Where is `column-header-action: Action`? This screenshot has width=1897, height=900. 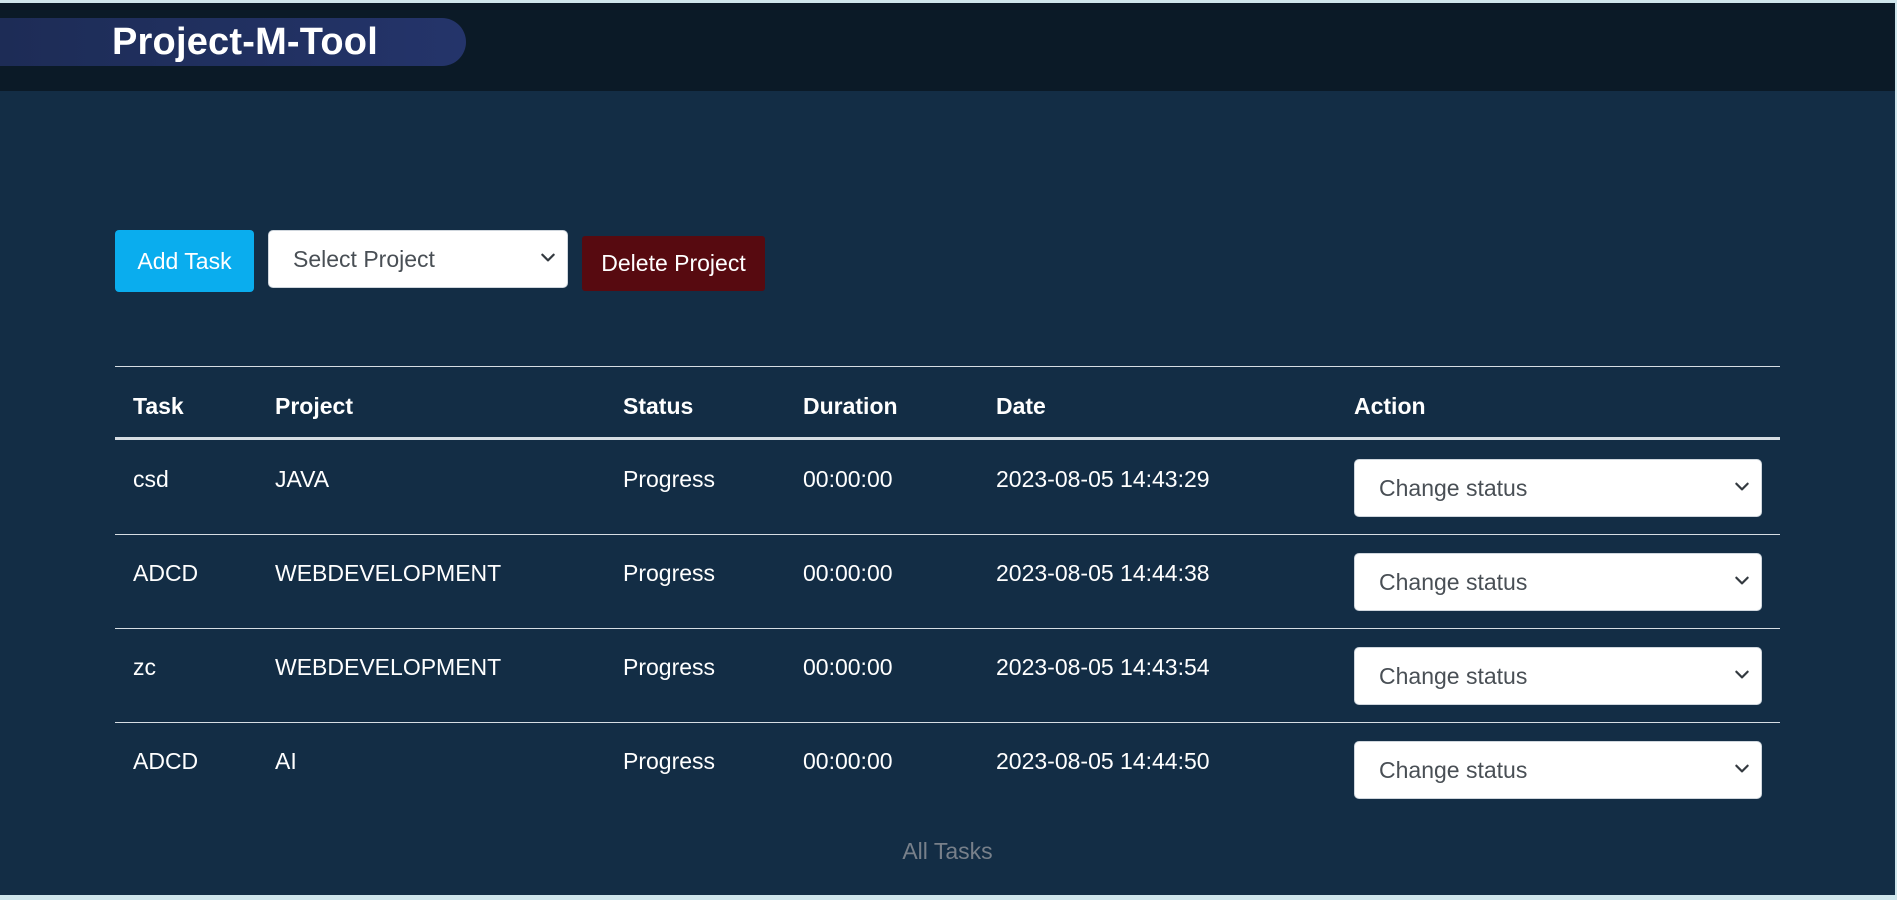
column-header-action: Action is located at coordinates (1390, 406).